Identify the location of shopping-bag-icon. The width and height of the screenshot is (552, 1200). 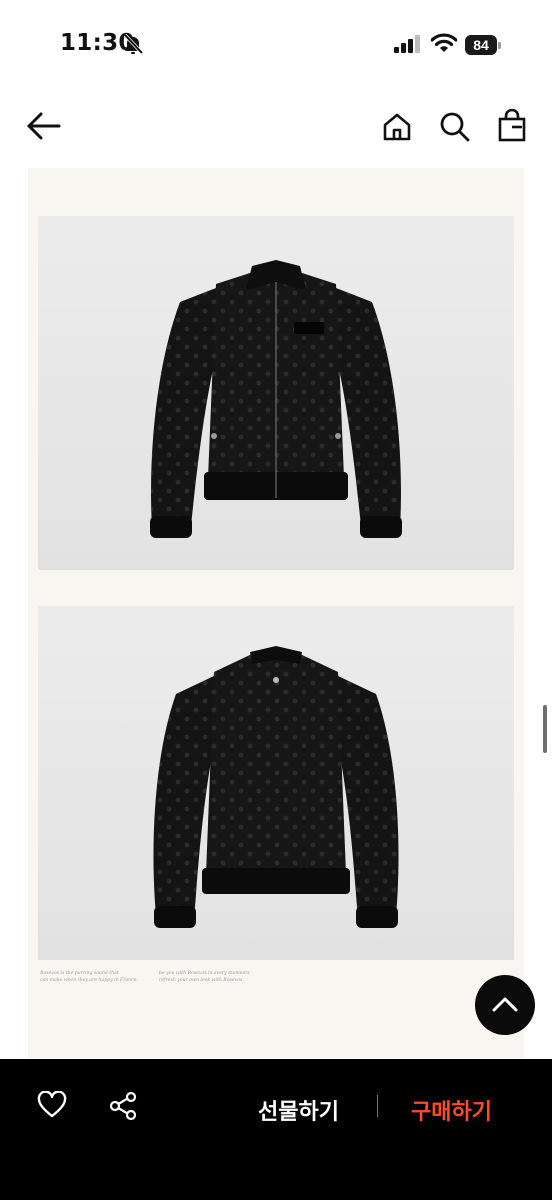
(512, 127).